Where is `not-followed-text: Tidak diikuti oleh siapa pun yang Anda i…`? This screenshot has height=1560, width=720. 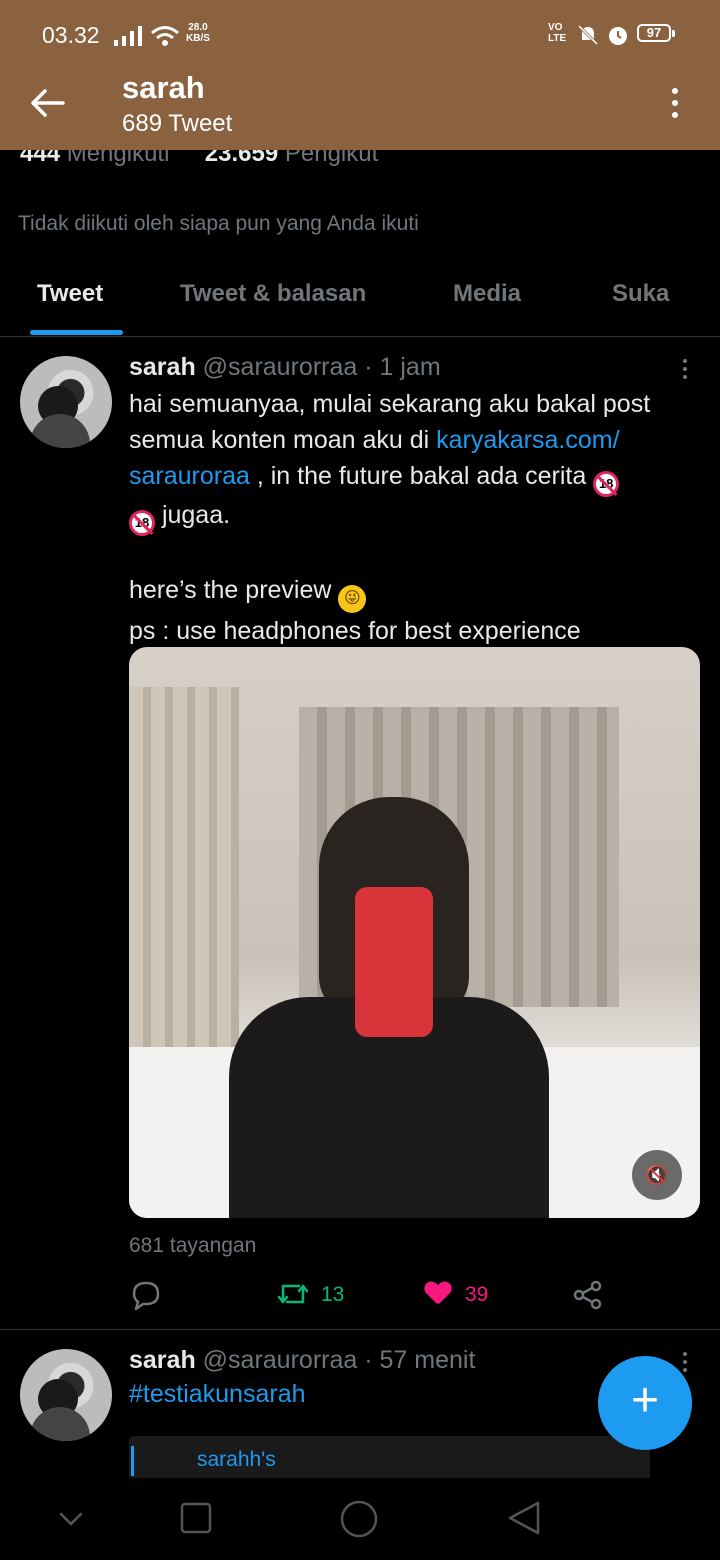 not-followed-text: Tidak diikuti oleh siapa pun yang Anda i… is located at coordinates (218, 223).